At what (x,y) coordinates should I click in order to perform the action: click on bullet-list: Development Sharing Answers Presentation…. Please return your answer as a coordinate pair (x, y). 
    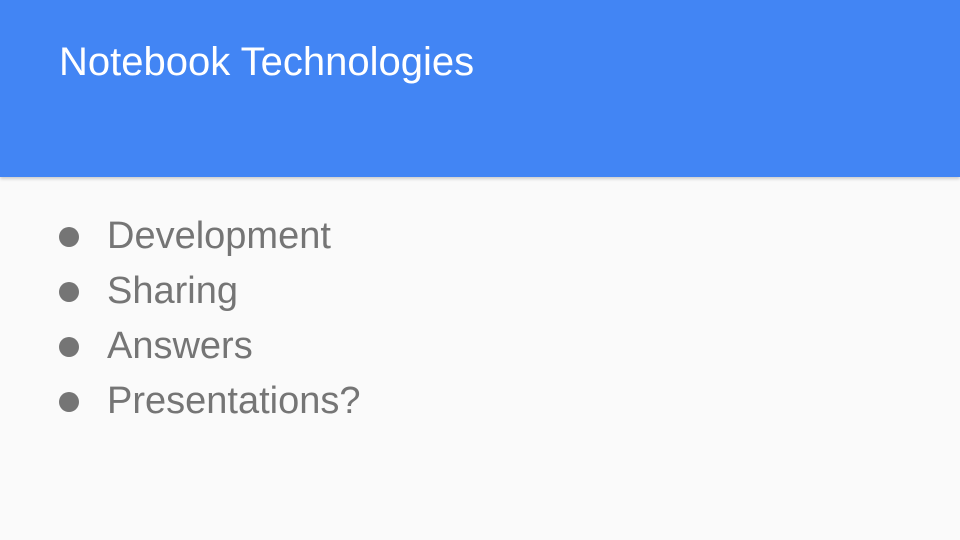
    Looking at the image, I should click on (210, 319).